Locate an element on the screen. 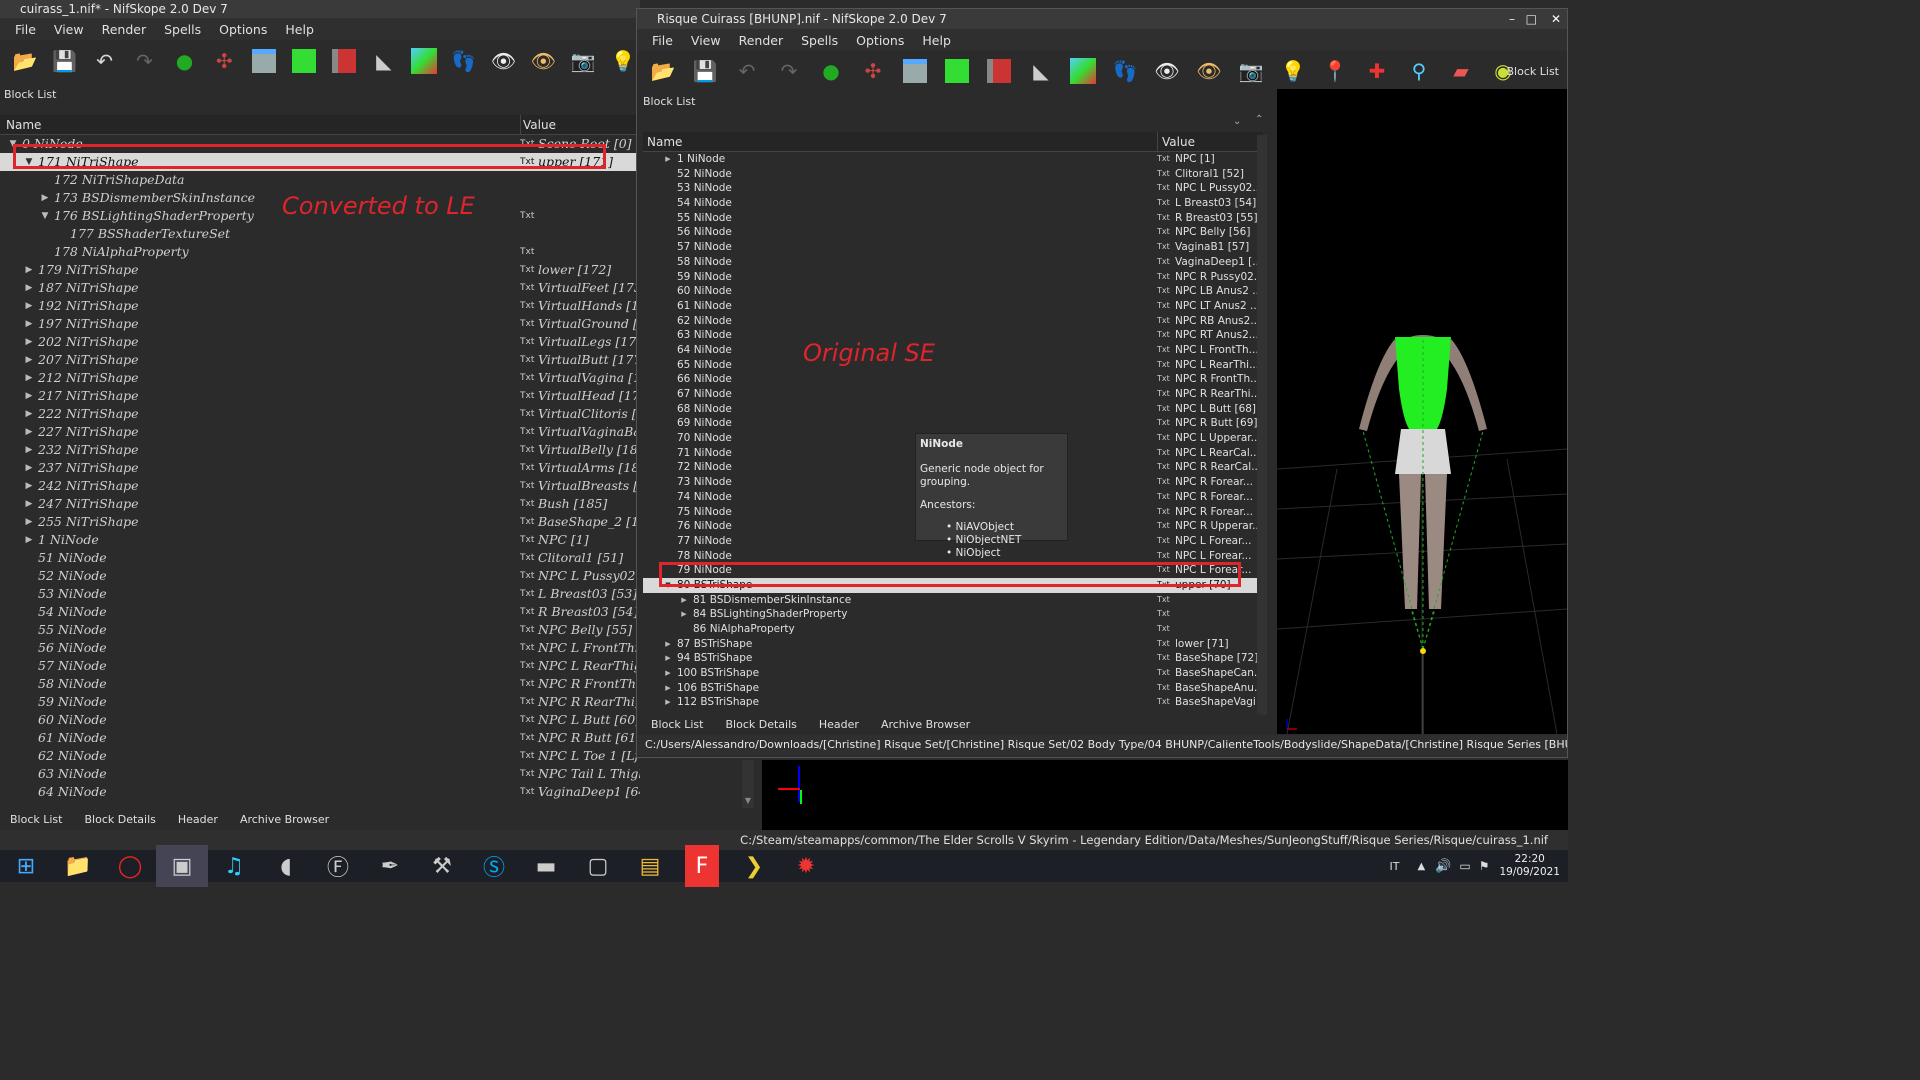 This screenshot has width=1920, height=1080. tree-row: 52 NiNode Txt Clitoral1 [52] is located at coordinates (953, 174).